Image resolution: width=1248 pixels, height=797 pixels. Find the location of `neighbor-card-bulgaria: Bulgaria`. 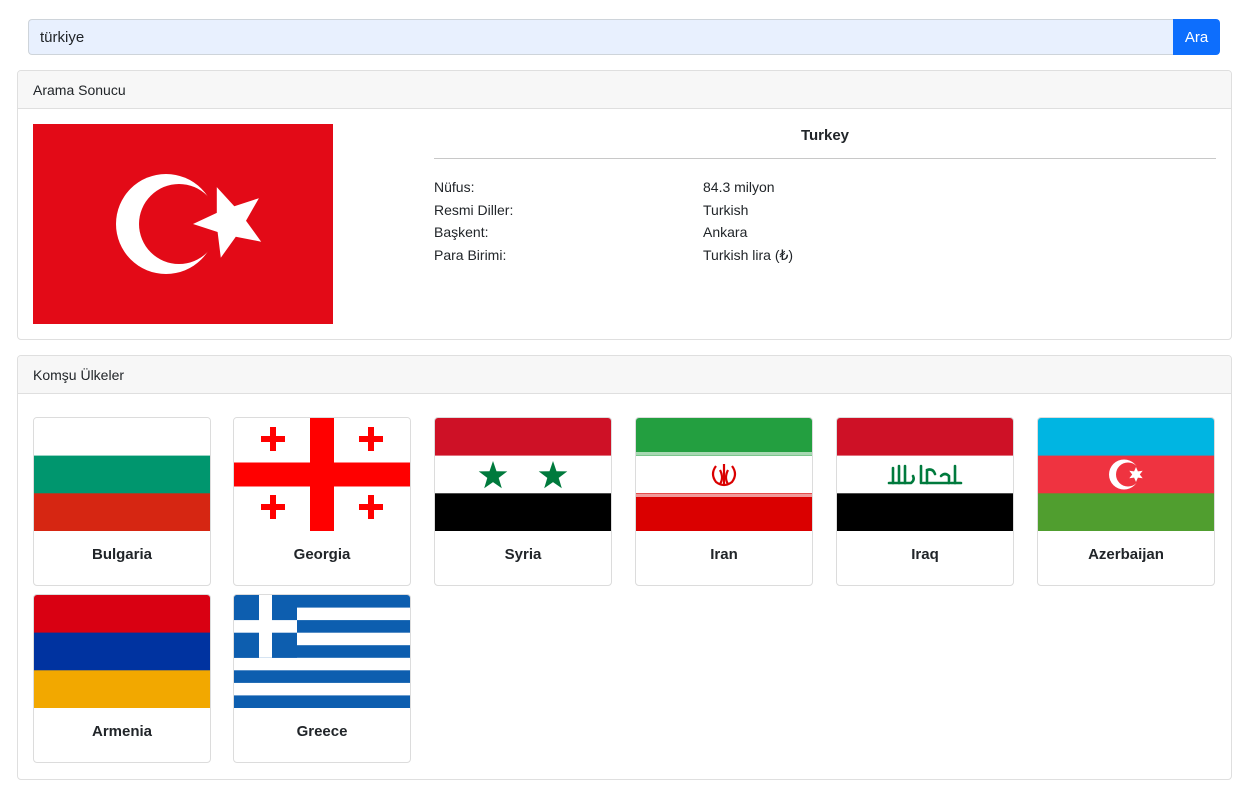

neighbor-card-bulgaria: Bulgaria is located at coordinates (122, 501).